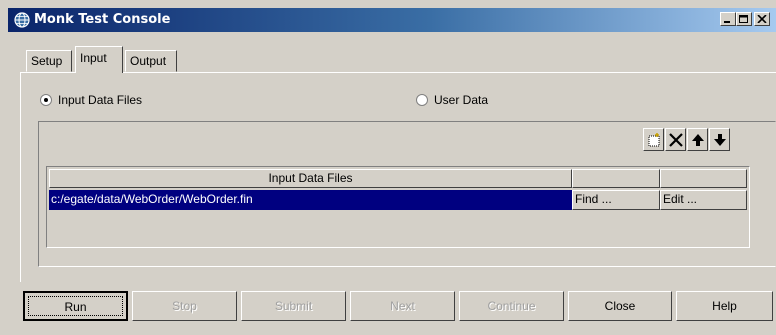 The image size is (776, 335). I want to click on tab-setup: Setup, so click(49, 61).